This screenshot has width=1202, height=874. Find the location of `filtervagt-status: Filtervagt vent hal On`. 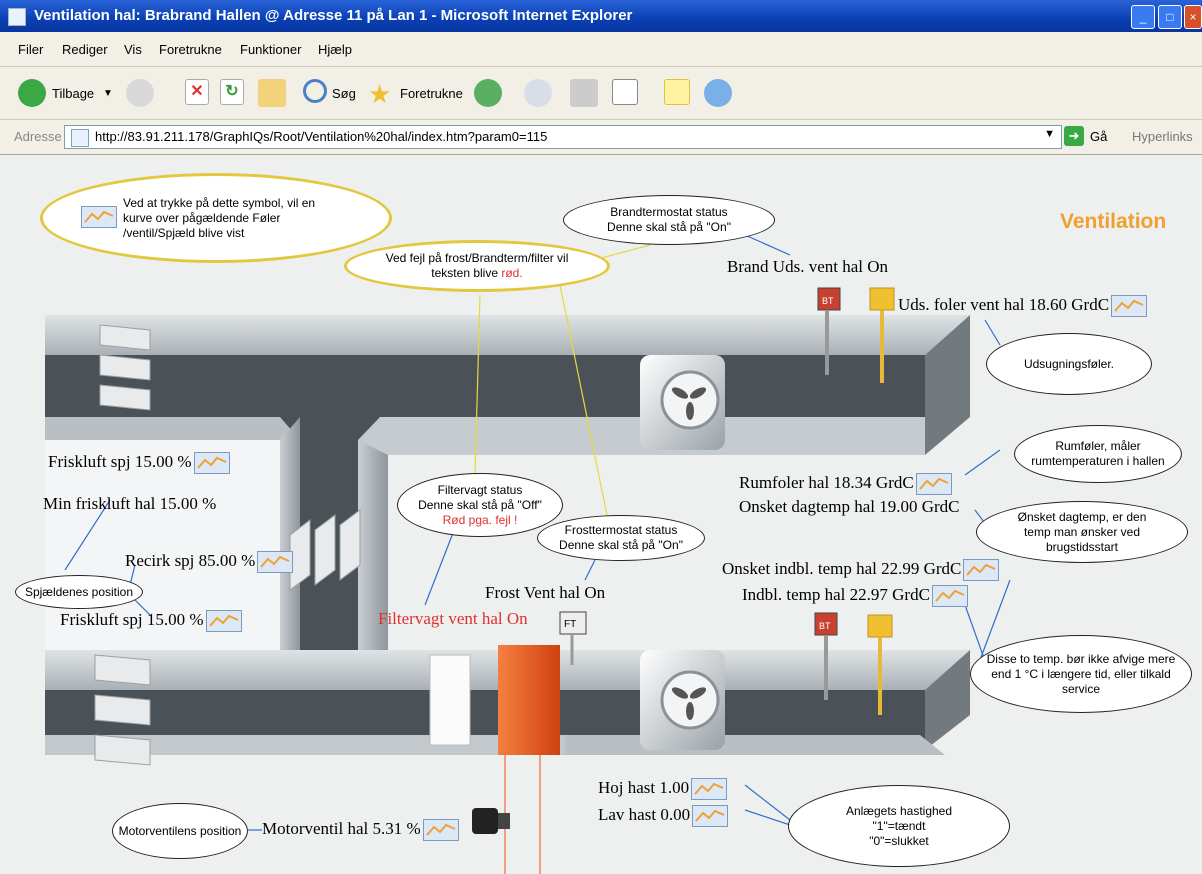

filtervagt-status: Filtervagt vent hal On is located at coordinates (453, 618).